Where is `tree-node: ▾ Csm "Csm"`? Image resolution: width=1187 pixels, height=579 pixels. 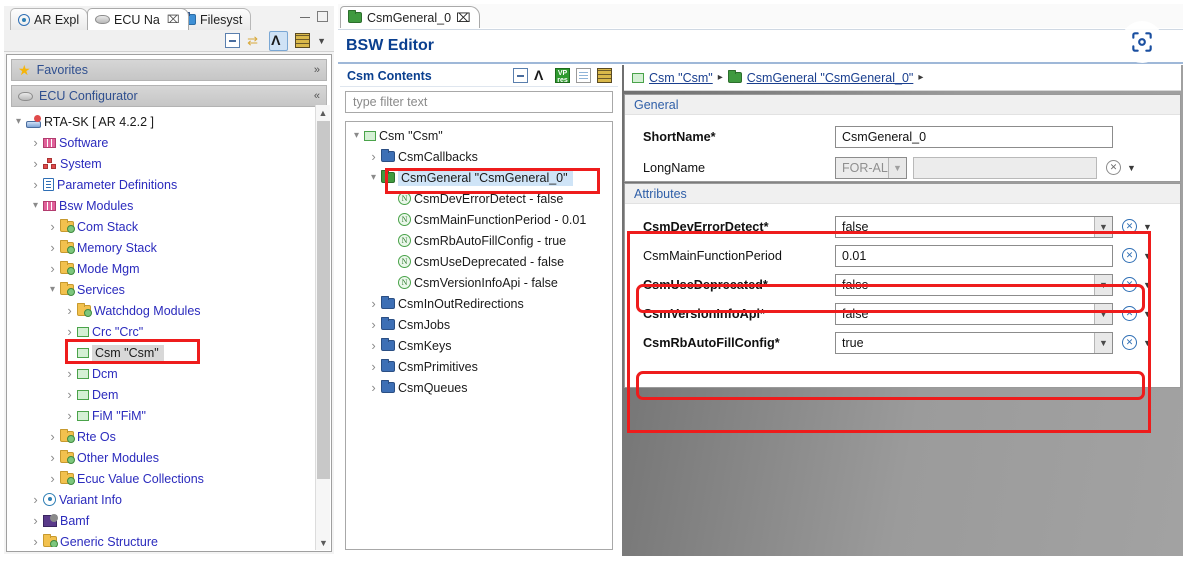 tree-node: ▾ Csm "Csm" is located at coordinates (480, 135).